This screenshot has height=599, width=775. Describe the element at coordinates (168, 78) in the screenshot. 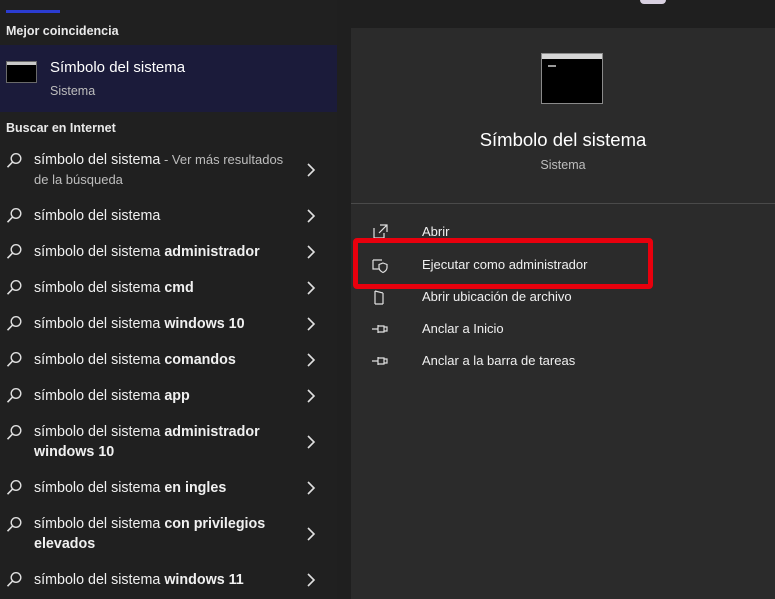

I see `best-match-item: Símbolo del sistema Sistema` at that location.